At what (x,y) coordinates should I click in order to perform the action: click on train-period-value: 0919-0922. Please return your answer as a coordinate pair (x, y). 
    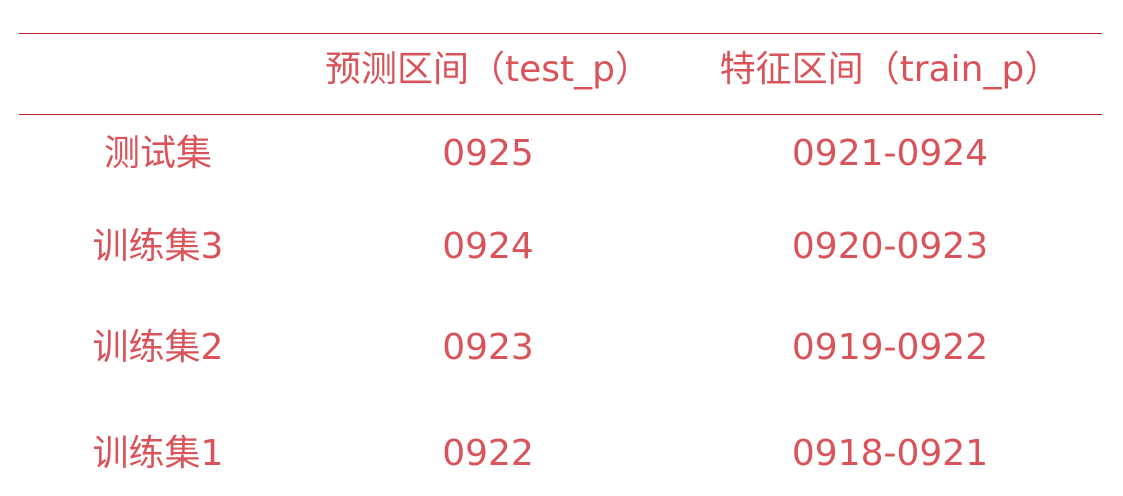
    Looking at the image, I should click on (890, 347).